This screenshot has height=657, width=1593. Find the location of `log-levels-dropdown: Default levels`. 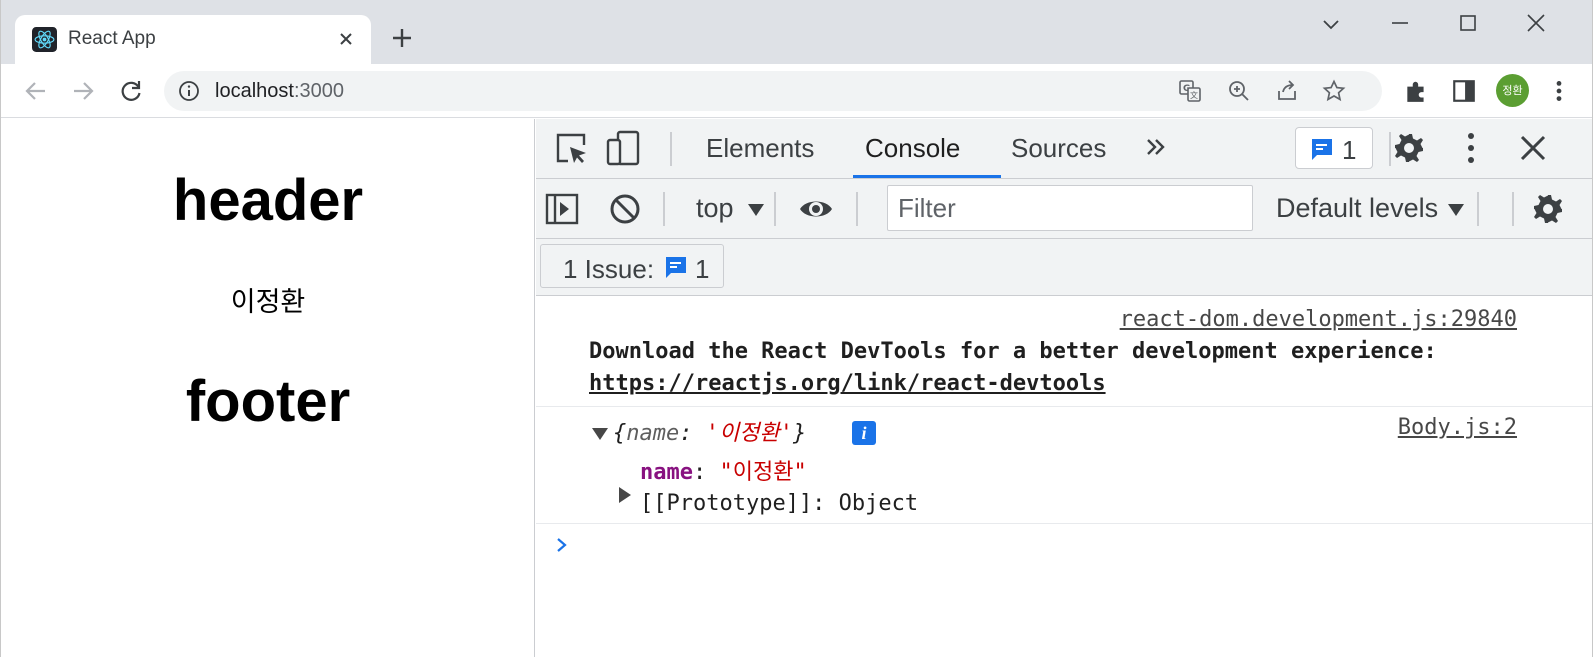

log-levels-dropdown: Default levels is located at coordinates (1357, 208).